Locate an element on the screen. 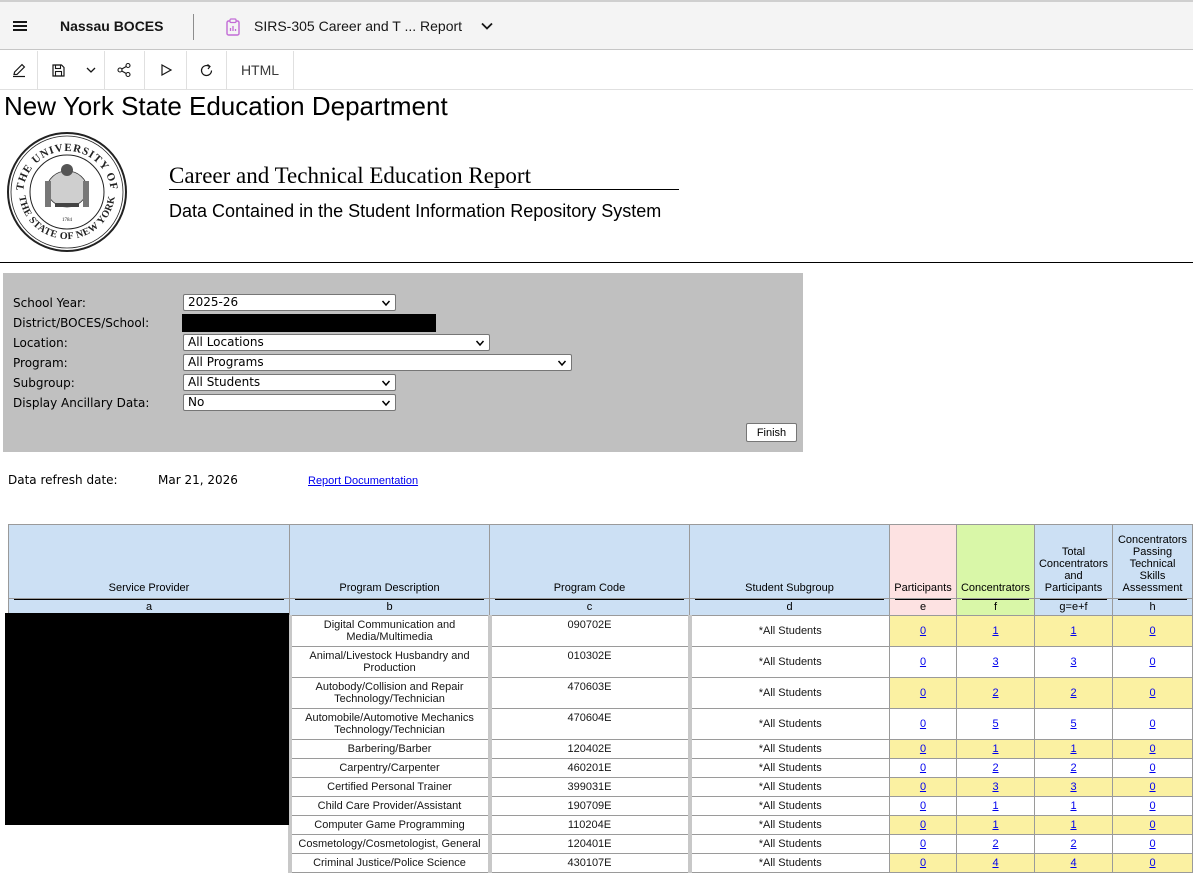  share-button is located at coordinates (124, 70).